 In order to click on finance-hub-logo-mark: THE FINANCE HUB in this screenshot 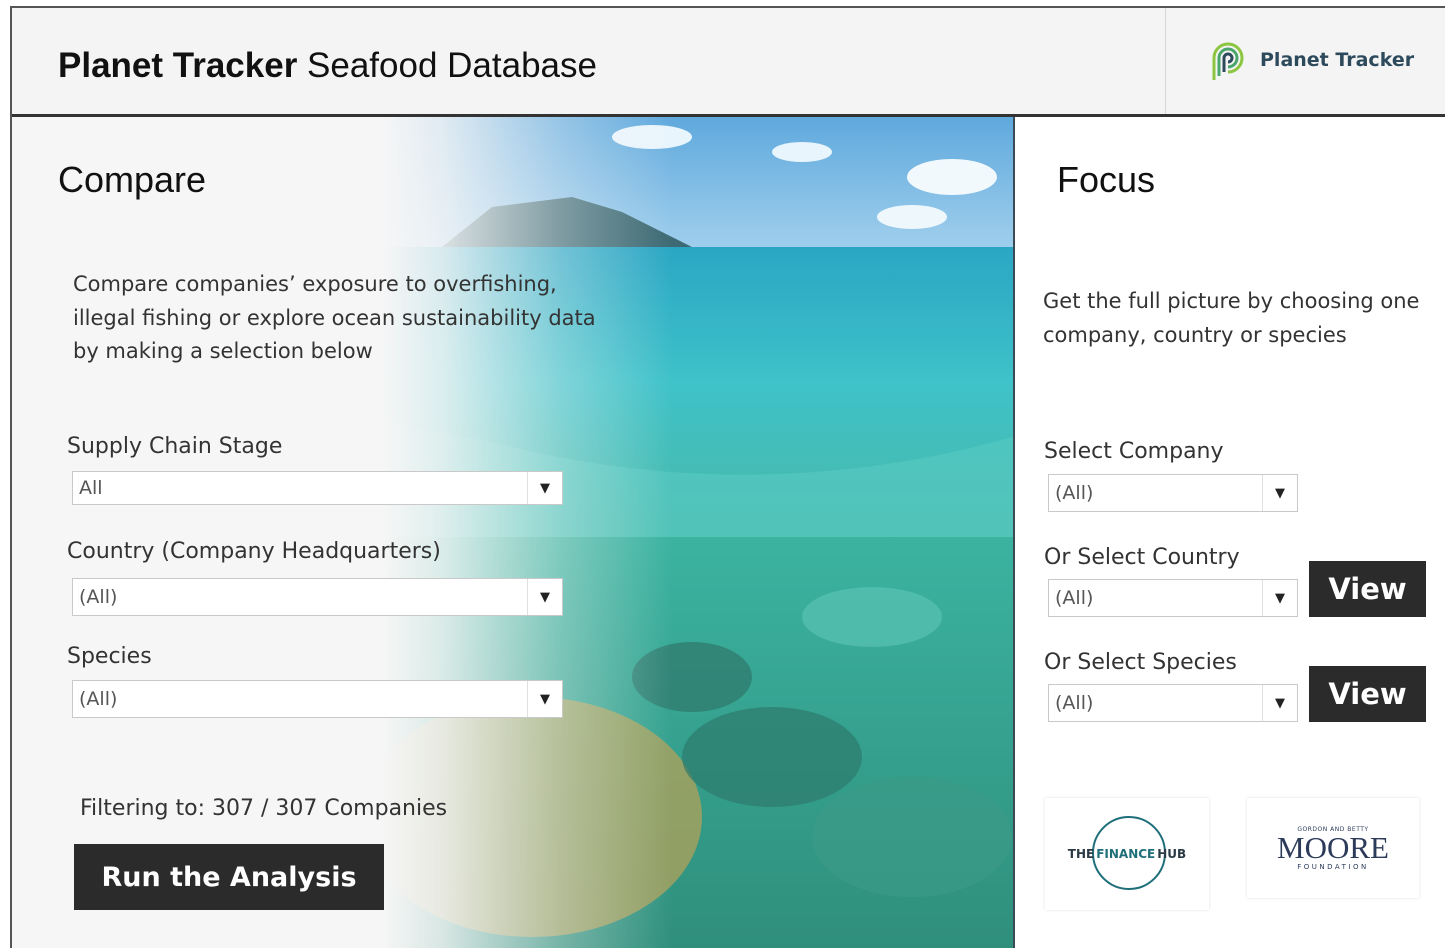, I will do `click(1127, 854)`.